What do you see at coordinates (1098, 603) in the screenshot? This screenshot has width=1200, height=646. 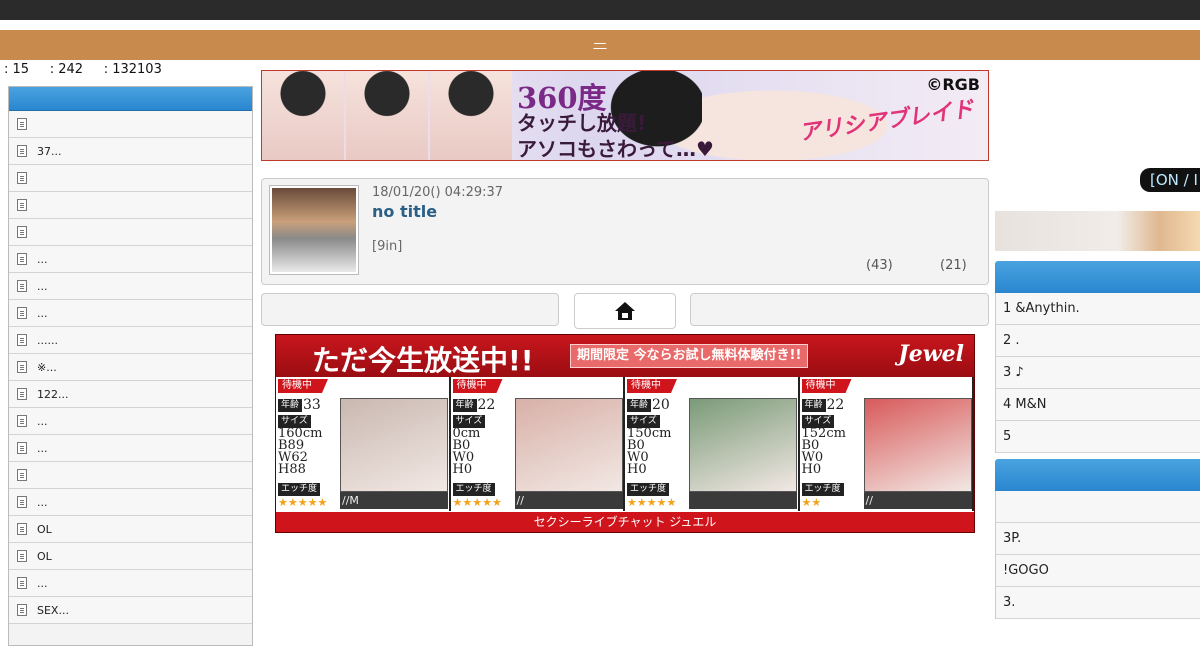 I see `list-item: 3.` at bounding box center [1098, 603].